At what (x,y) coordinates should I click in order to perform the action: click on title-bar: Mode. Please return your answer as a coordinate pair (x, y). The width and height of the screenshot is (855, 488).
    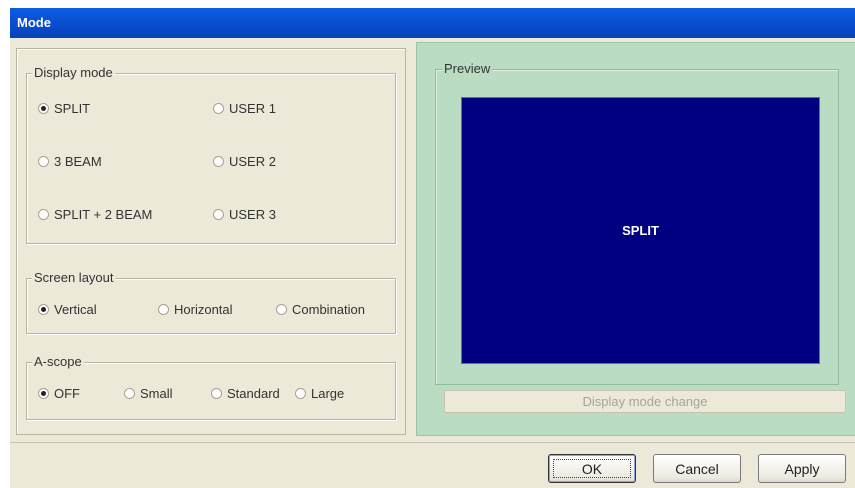
    Looking at the image, I should click on (432, 23).